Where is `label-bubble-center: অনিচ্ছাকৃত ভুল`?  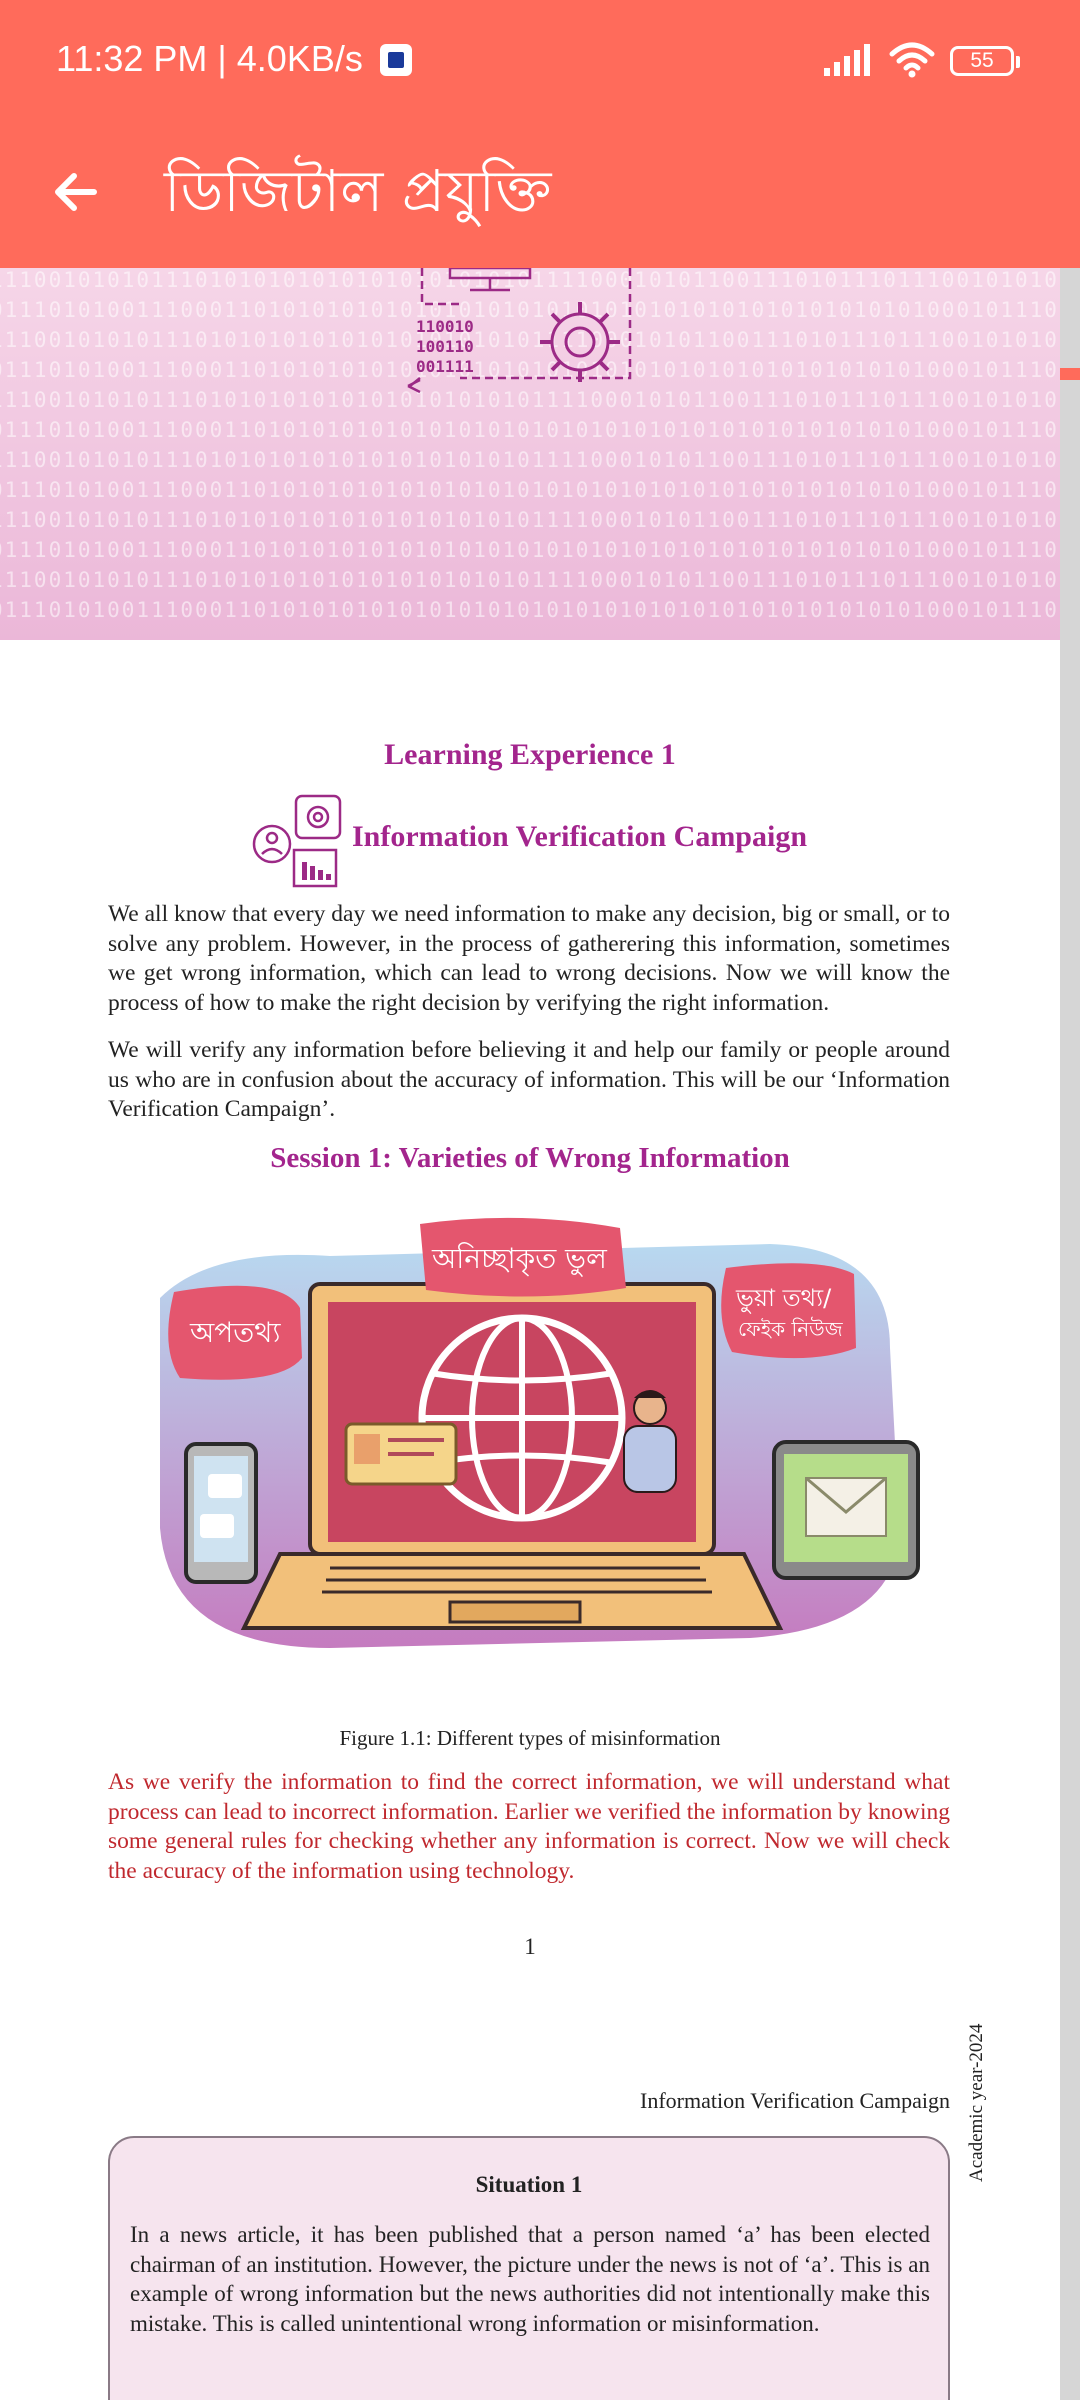 label-bubble-center: অনিচ্ছাকৃত ভুল is located at coordinates (523, 1257).